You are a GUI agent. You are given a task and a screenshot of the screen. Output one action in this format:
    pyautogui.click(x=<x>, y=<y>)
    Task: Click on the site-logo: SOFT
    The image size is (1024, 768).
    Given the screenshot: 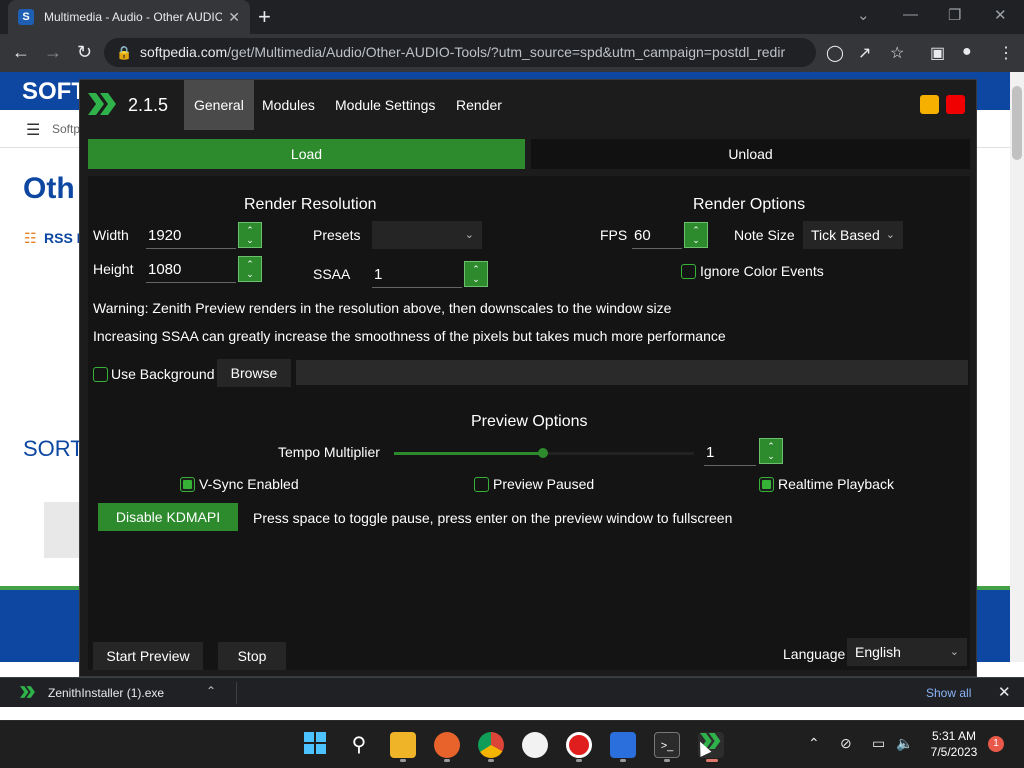 What is the action you would take?
    pyautogui.click(x=54, y=92)
    